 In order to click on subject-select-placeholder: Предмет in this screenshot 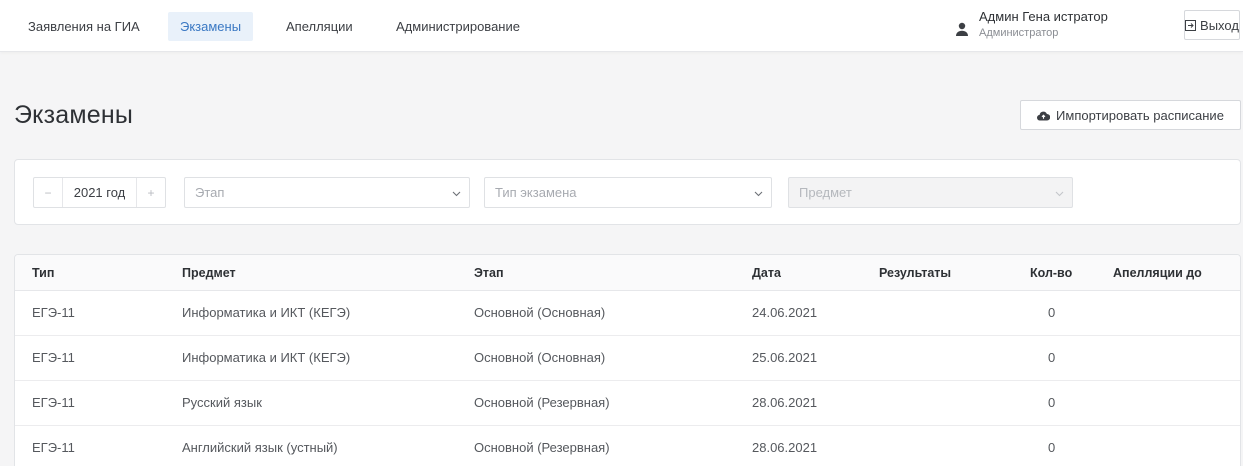, I will do `click(825, 192)`.